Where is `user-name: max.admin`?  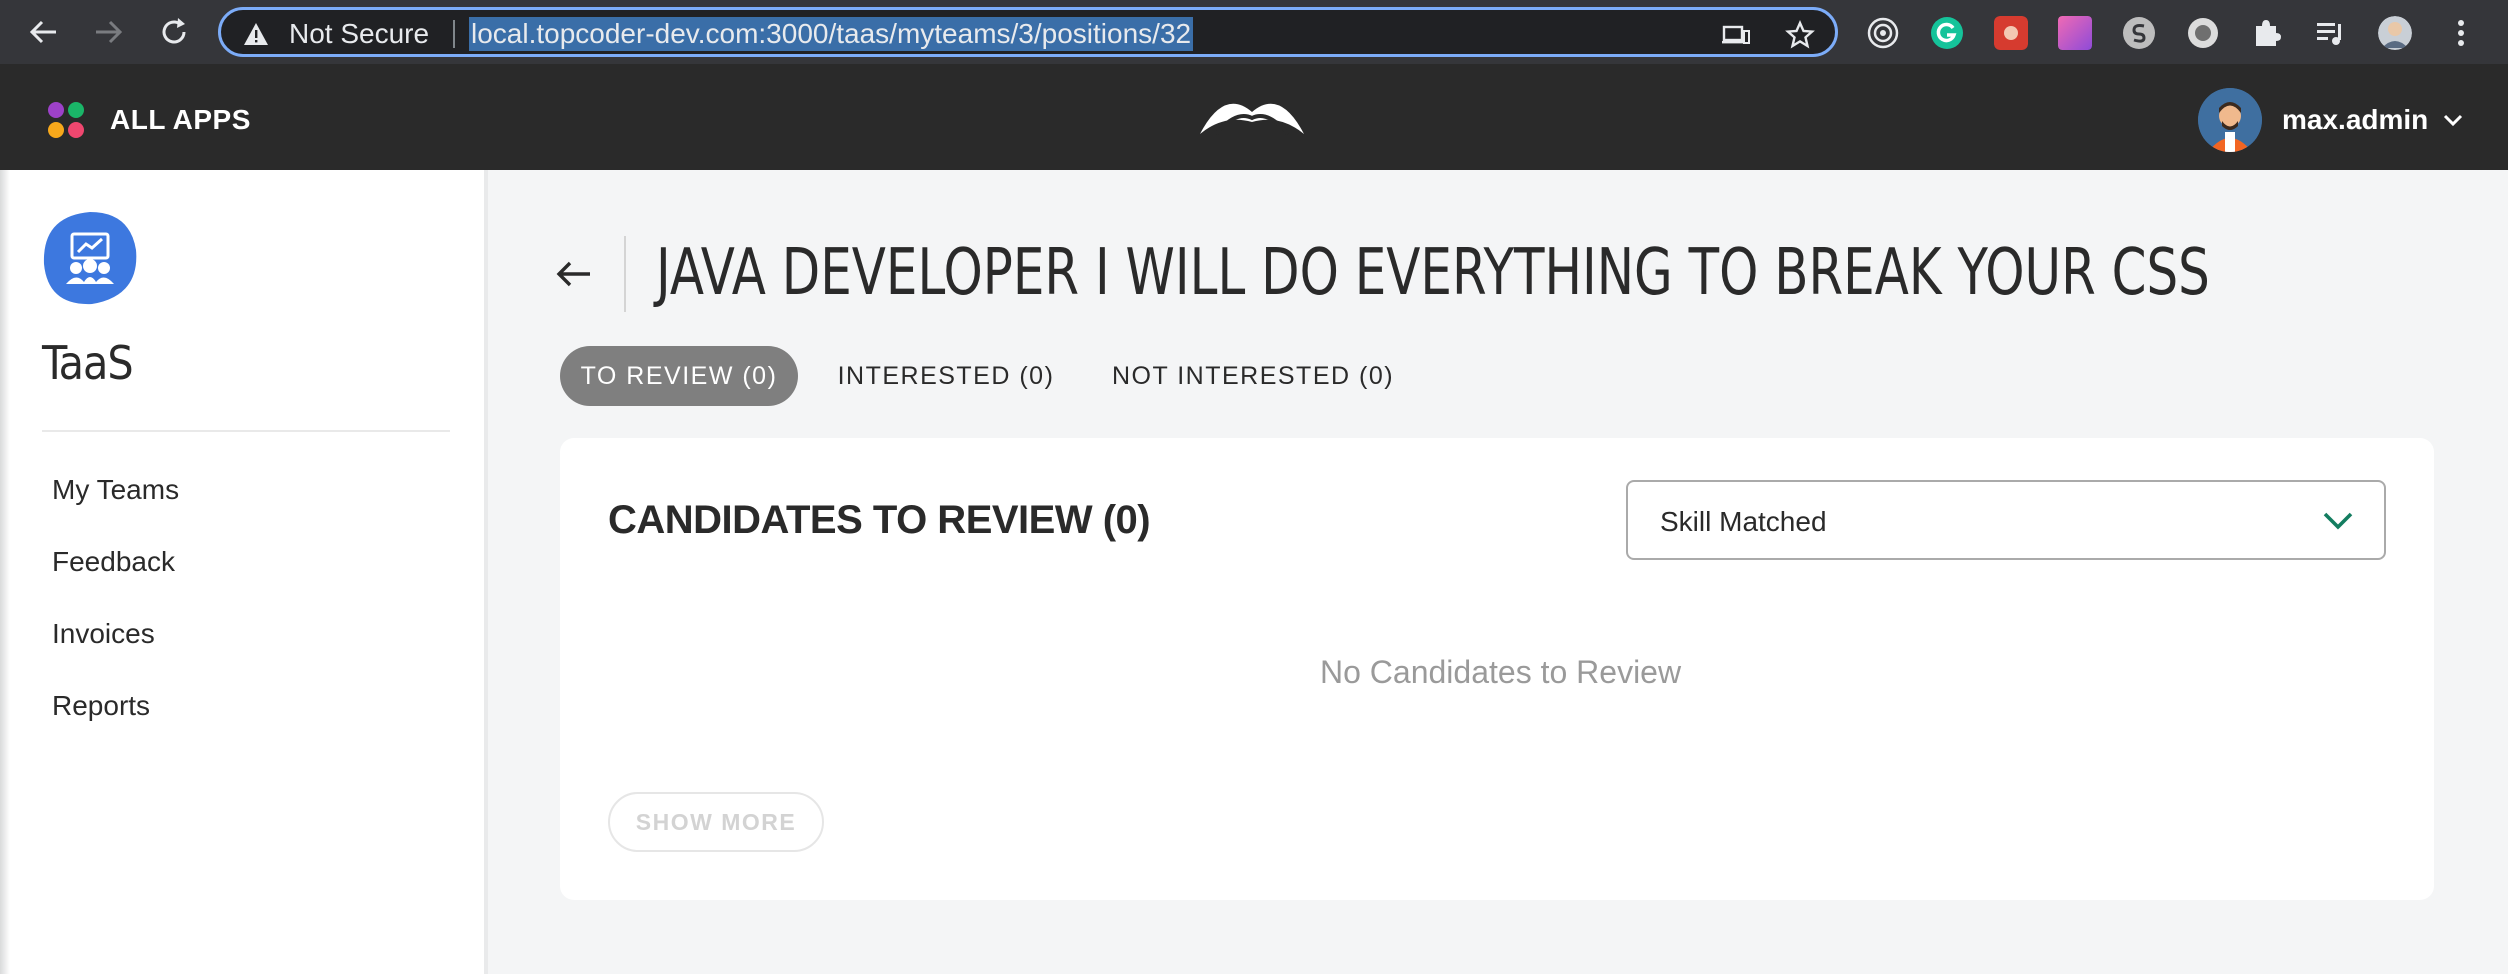 user-name: max.admin is located at coordinates (2355, 120).